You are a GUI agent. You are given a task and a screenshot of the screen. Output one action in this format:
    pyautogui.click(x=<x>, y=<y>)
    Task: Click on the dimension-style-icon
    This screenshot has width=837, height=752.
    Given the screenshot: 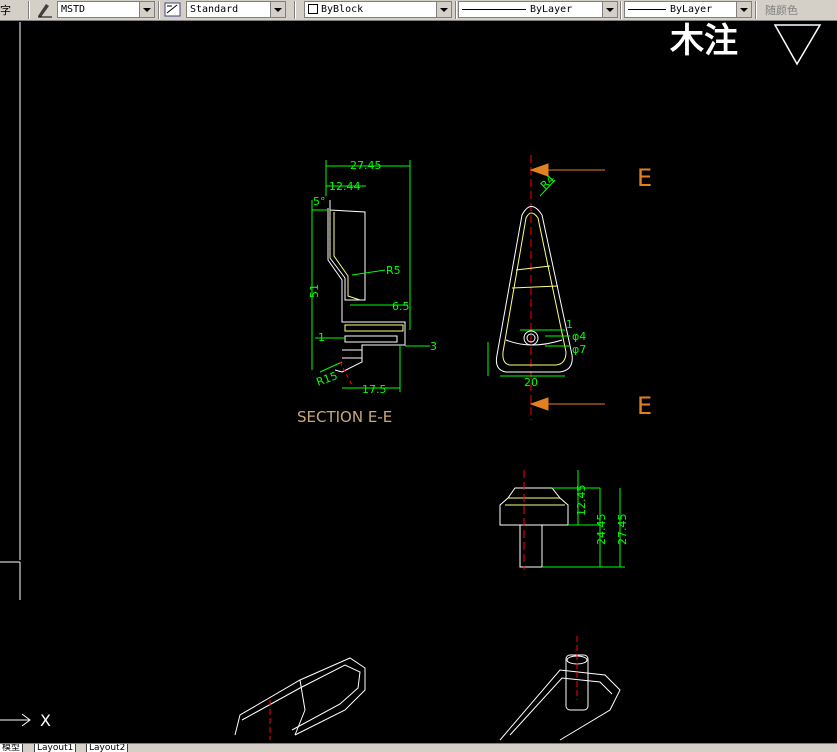 What is the action you would take?
    pyautogui.click(x=173, y=12)
    